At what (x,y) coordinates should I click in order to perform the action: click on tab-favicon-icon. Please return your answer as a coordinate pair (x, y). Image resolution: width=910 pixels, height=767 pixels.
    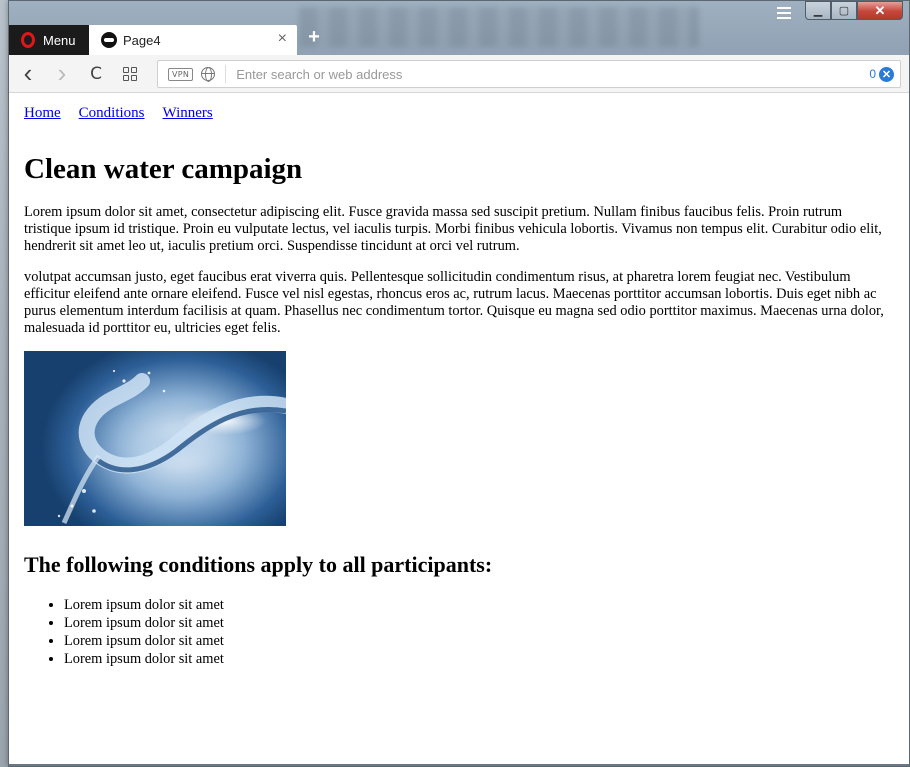
    Looking at the image, I should click on (109, 40).